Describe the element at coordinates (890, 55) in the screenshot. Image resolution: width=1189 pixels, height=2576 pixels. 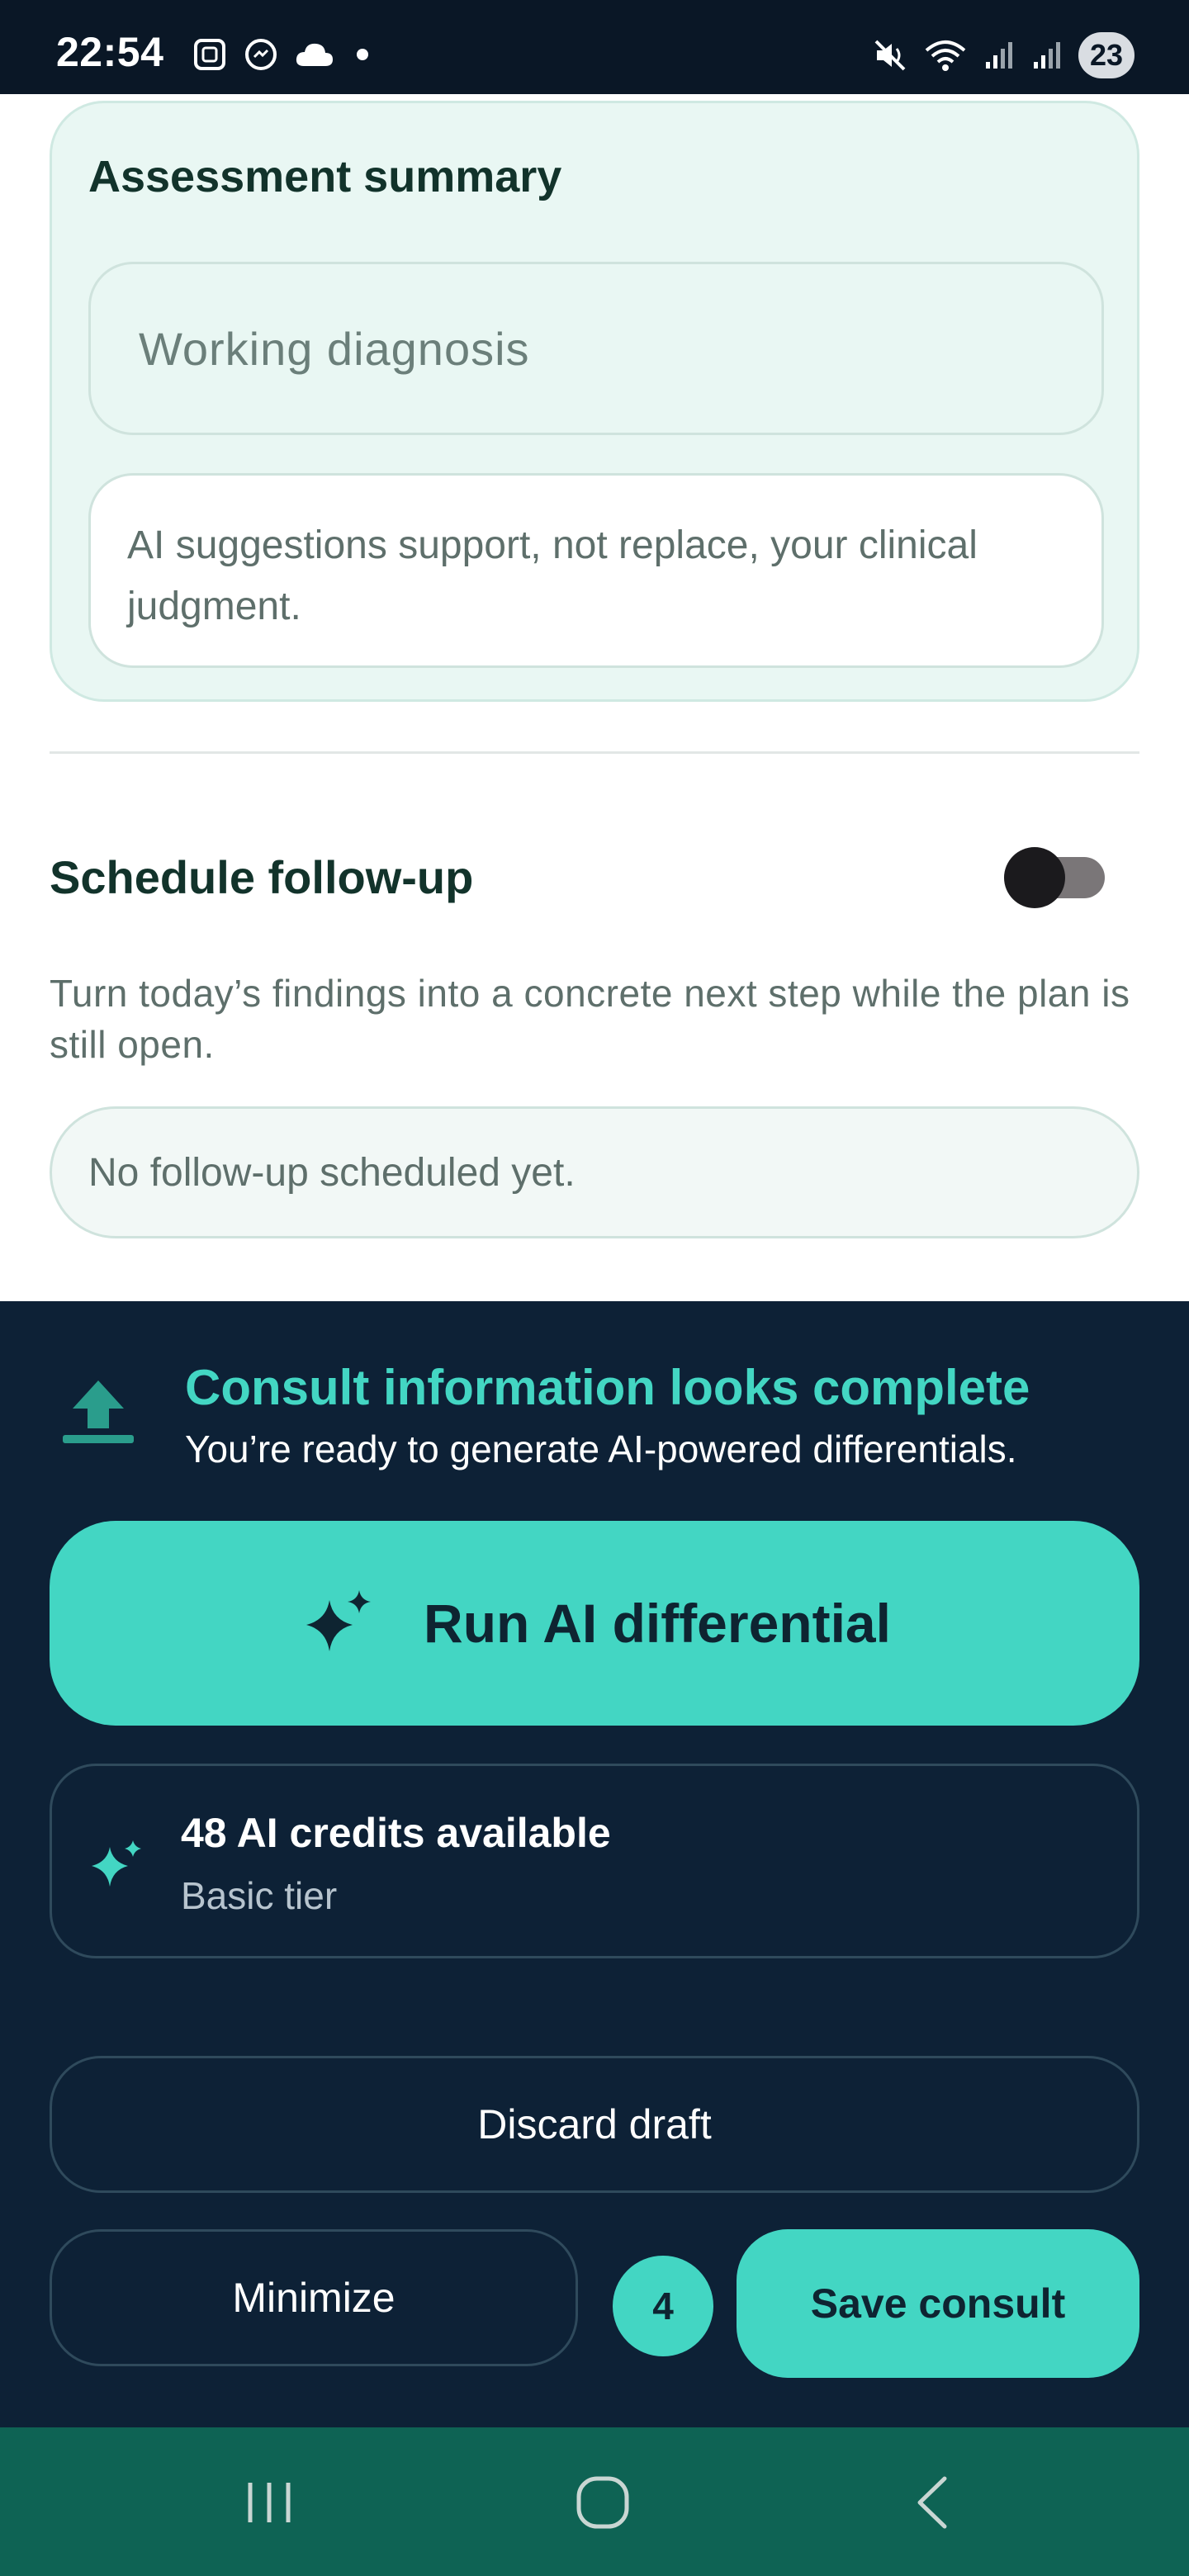
I see `mute-icon` at that location.